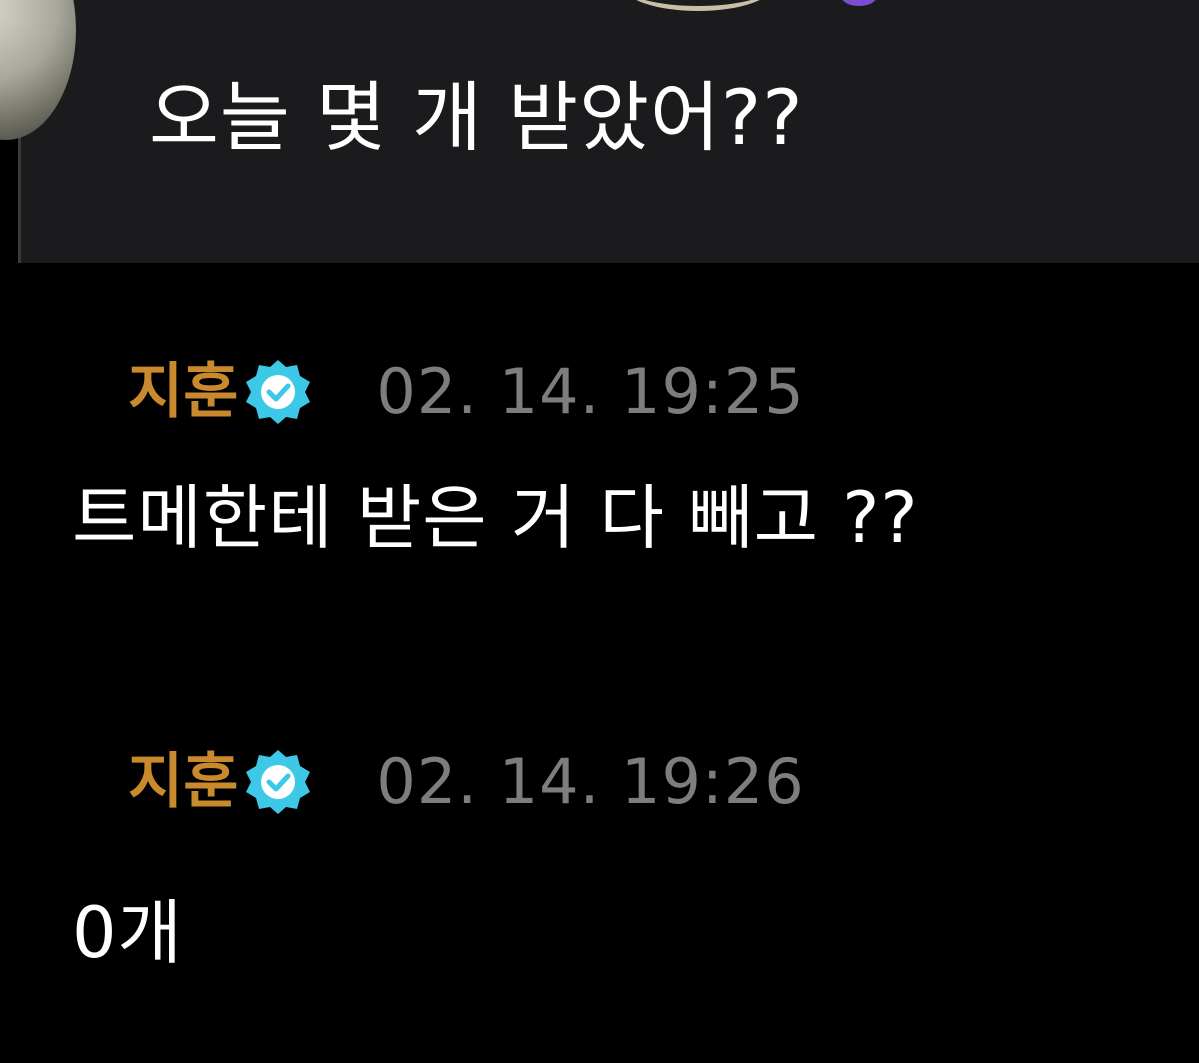 The height and width of the screenshot is (1063, 1199). Describe the element at coordinates (38, 70) in the screenshot. I see `avatar` at that location.